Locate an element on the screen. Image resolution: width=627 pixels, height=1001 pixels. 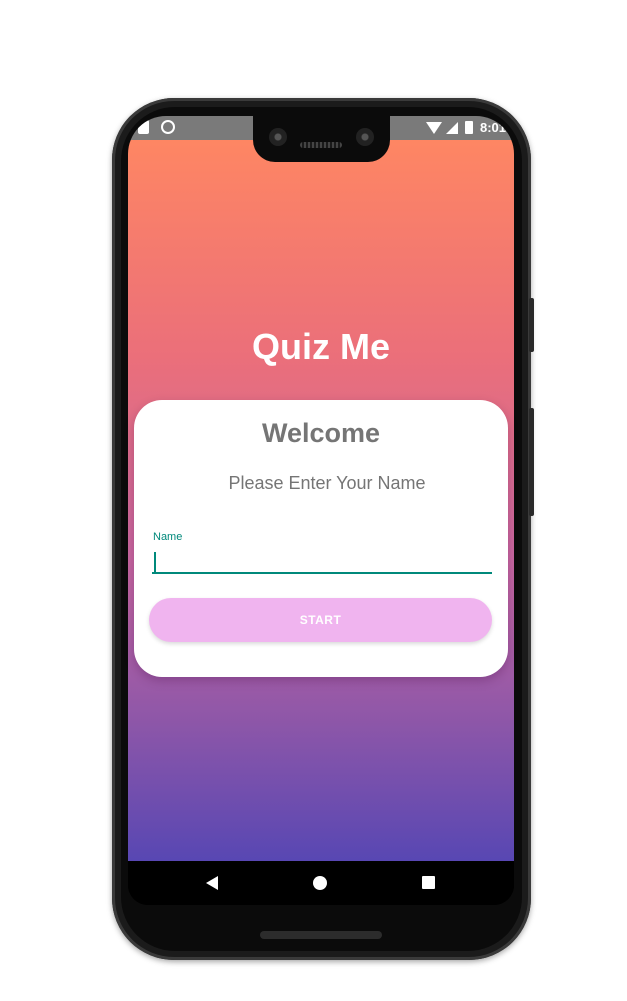
sd-card-icon is located at coordinates (143, 127).